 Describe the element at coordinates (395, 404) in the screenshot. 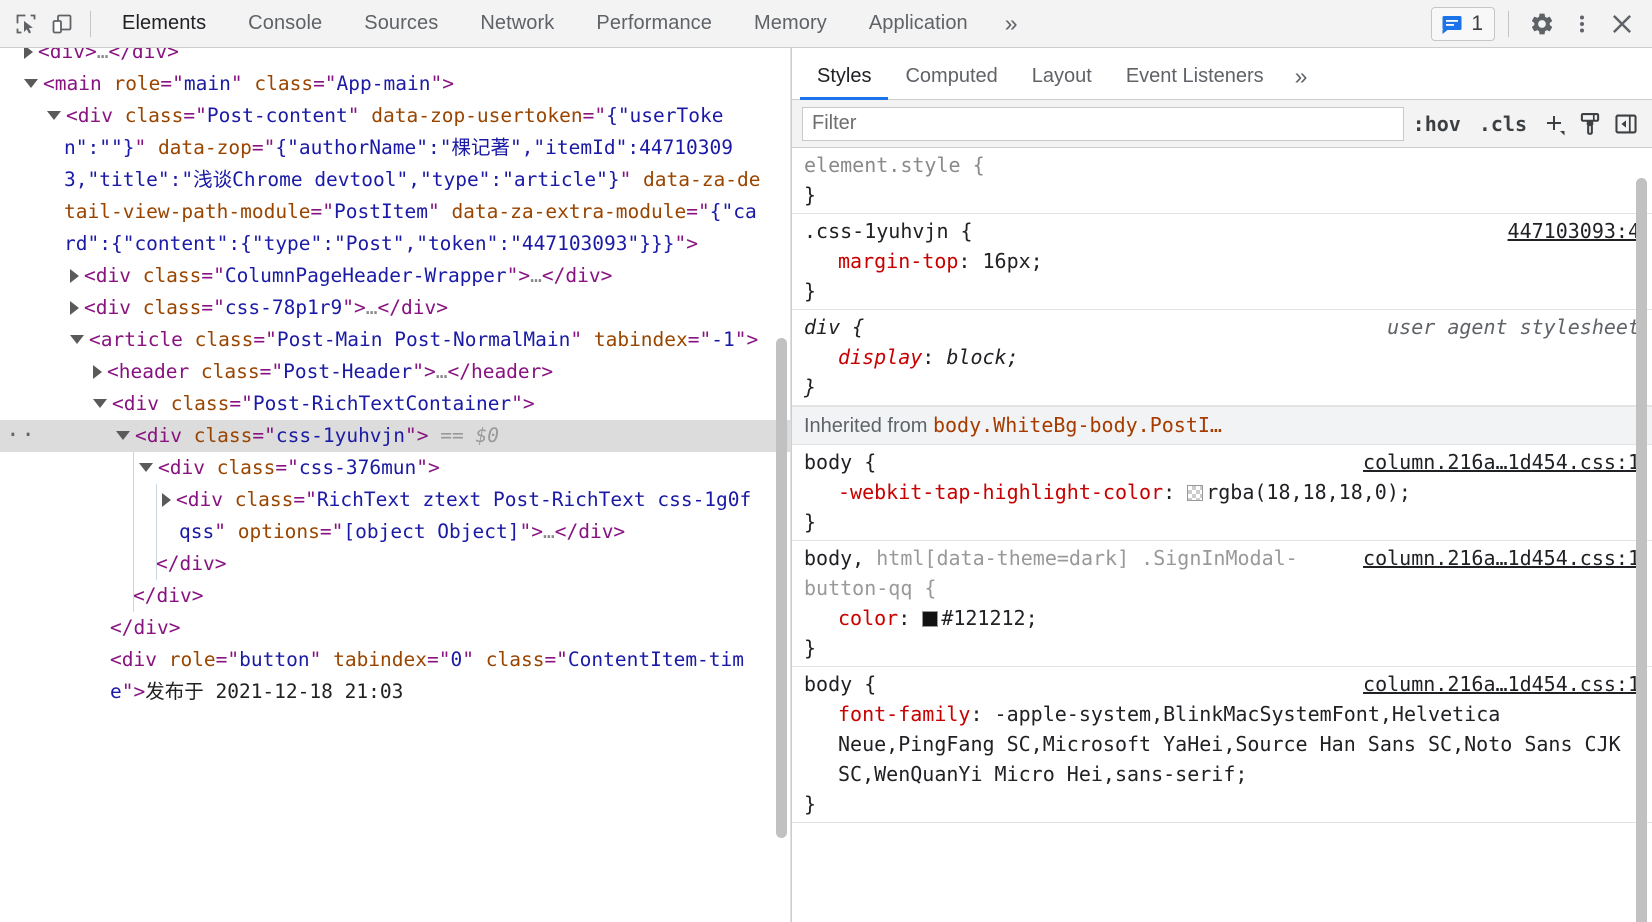

I see `dom-tree-row: <div class="Post-RichTextContainer">` at that location.